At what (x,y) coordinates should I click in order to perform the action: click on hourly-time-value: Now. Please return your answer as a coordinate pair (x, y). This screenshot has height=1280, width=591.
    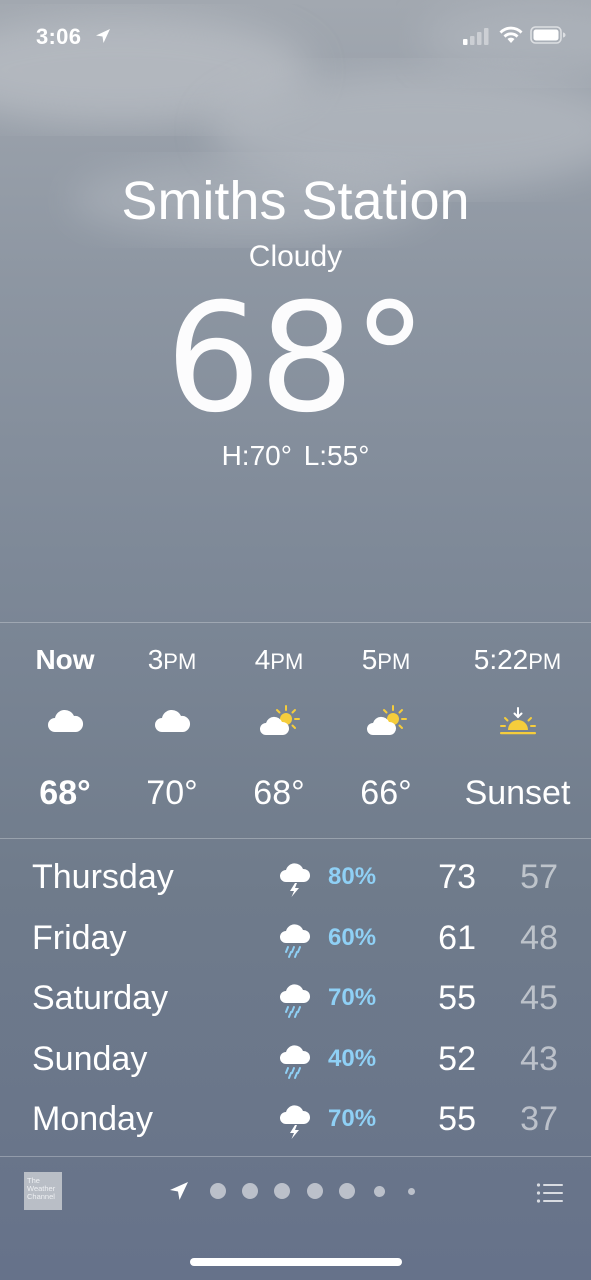
    Looking at the image, I should click on (65, 659).